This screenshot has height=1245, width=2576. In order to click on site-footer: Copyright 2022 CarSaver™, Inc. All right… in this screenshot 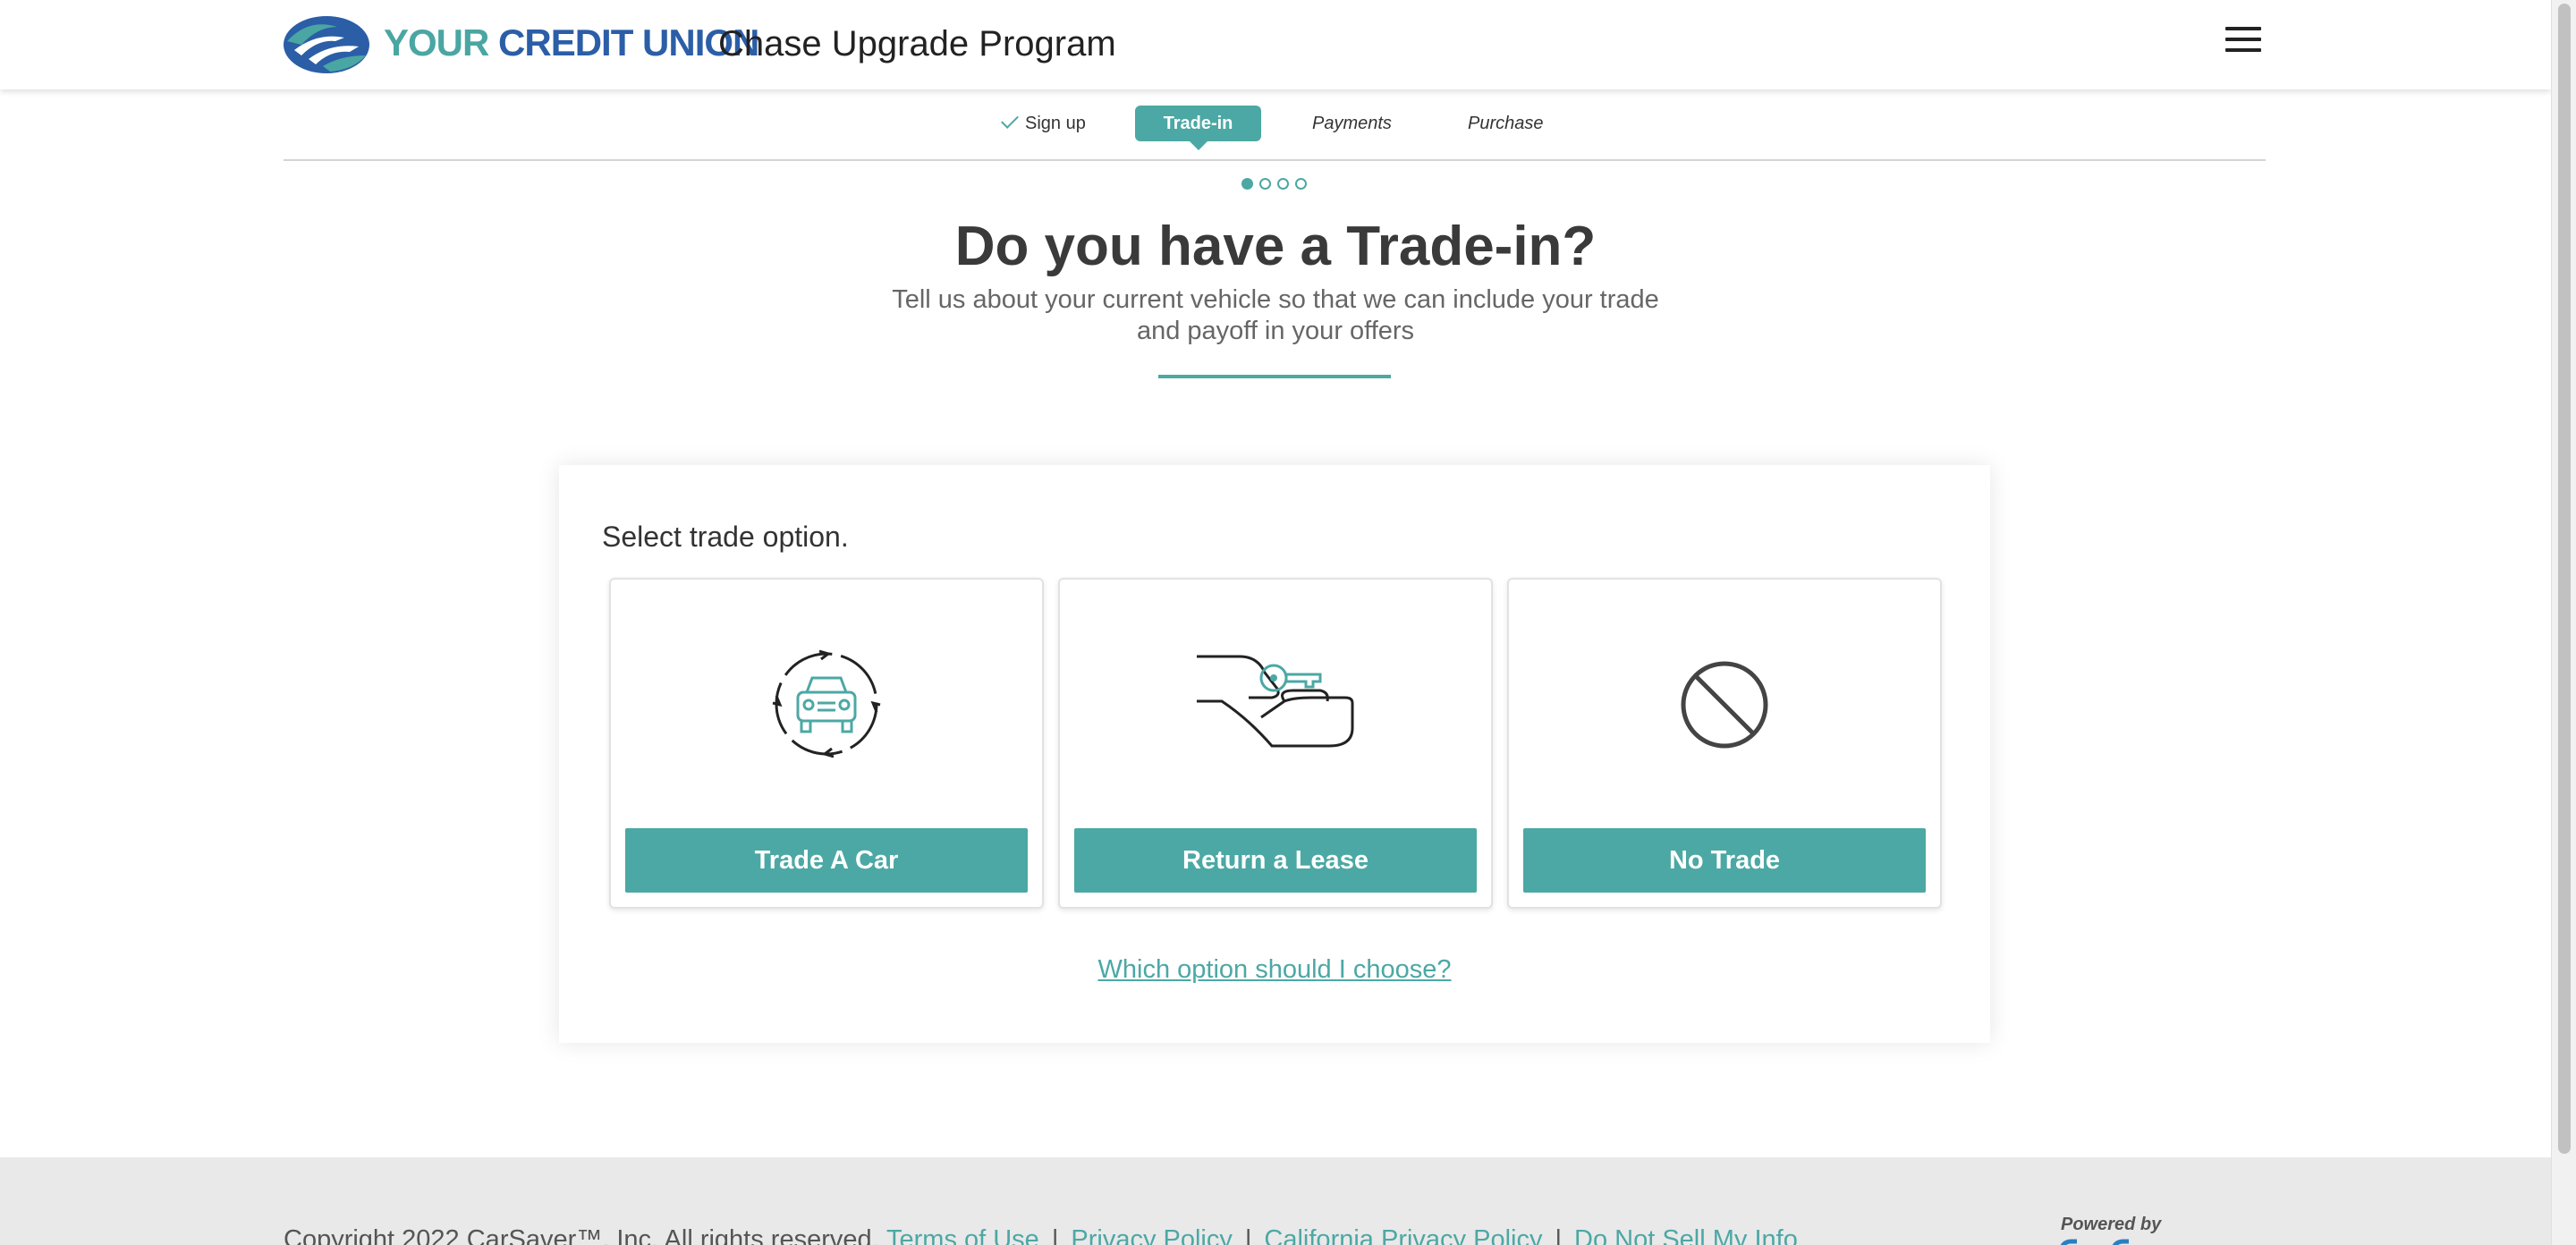, I will do `click(1275, 1201)`.